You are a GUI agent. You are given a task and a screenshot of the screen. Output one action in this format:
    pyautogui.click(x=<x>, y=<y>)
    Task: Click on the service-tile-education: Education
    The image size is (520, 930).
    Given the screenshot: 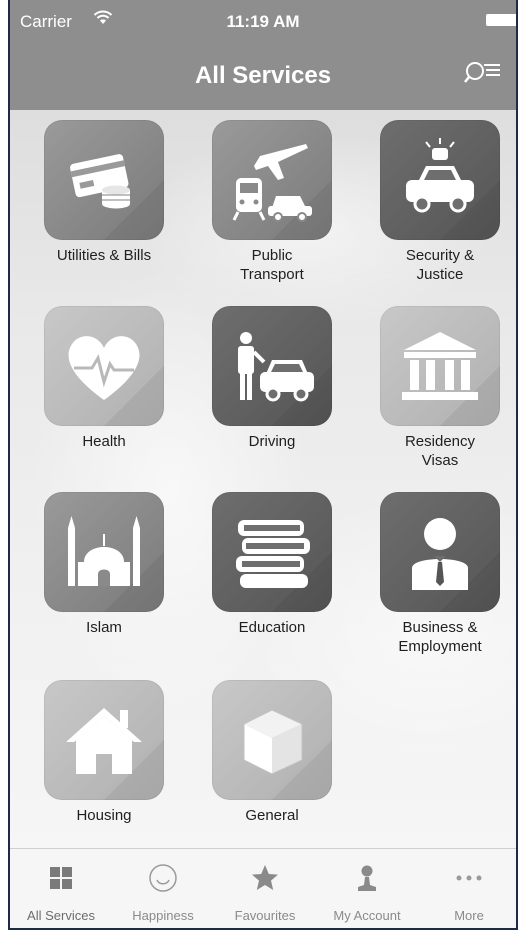 What is the action you would take?
    pyautogui.click(x=272, y=564)
    